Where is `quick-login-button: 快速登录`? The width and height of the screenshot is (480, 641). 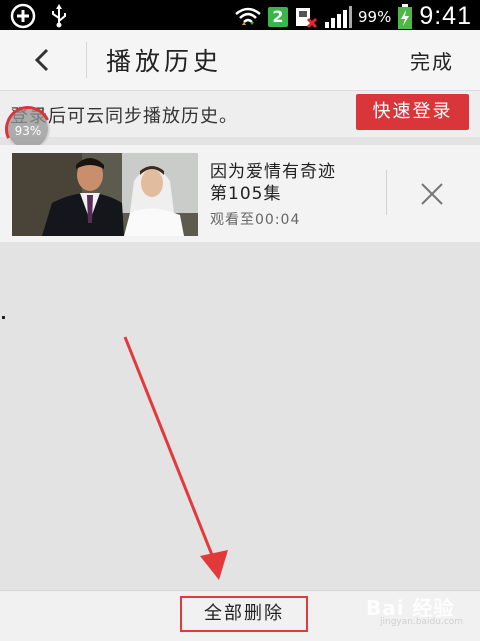
quick-login-button: 快速登录 is located at coordinates (412, 112).